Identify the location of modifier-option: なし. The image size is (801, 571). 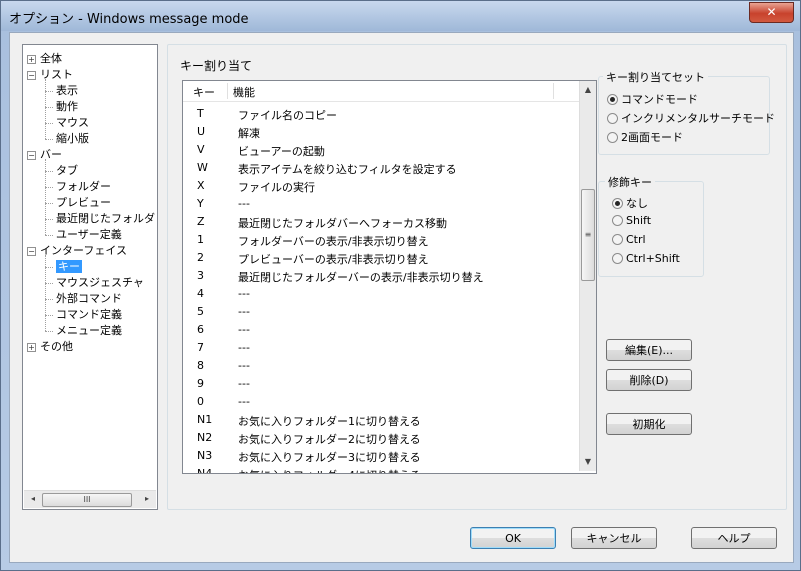
(630, 203).